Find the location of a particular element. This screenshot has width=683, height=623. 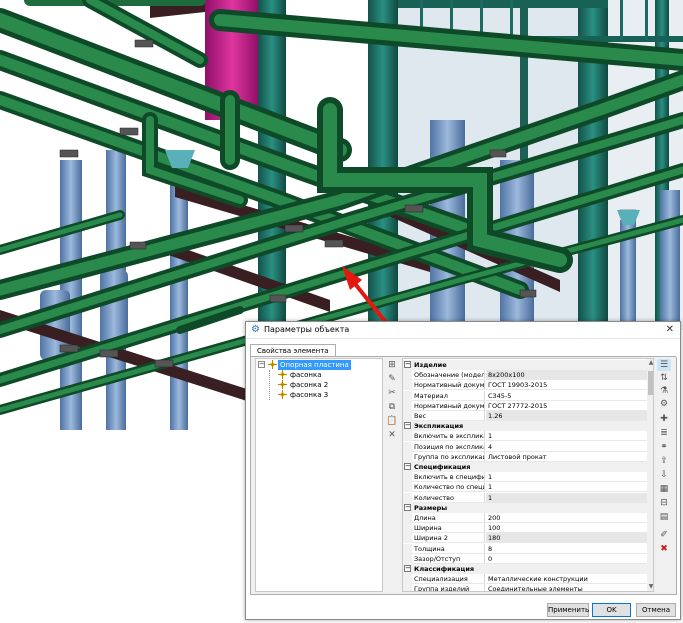

property-name: Зазор/Отступ is located at coordinates (448, 558).